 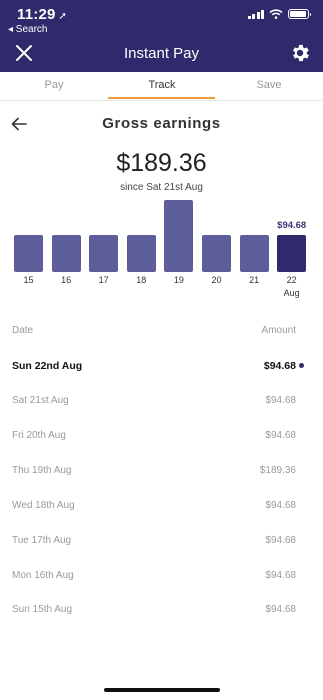 What do you see at coordinates (43, 505) in the screenshot?
I see `row-date: Wed 18th Aug` at bounding box center [43, 505].